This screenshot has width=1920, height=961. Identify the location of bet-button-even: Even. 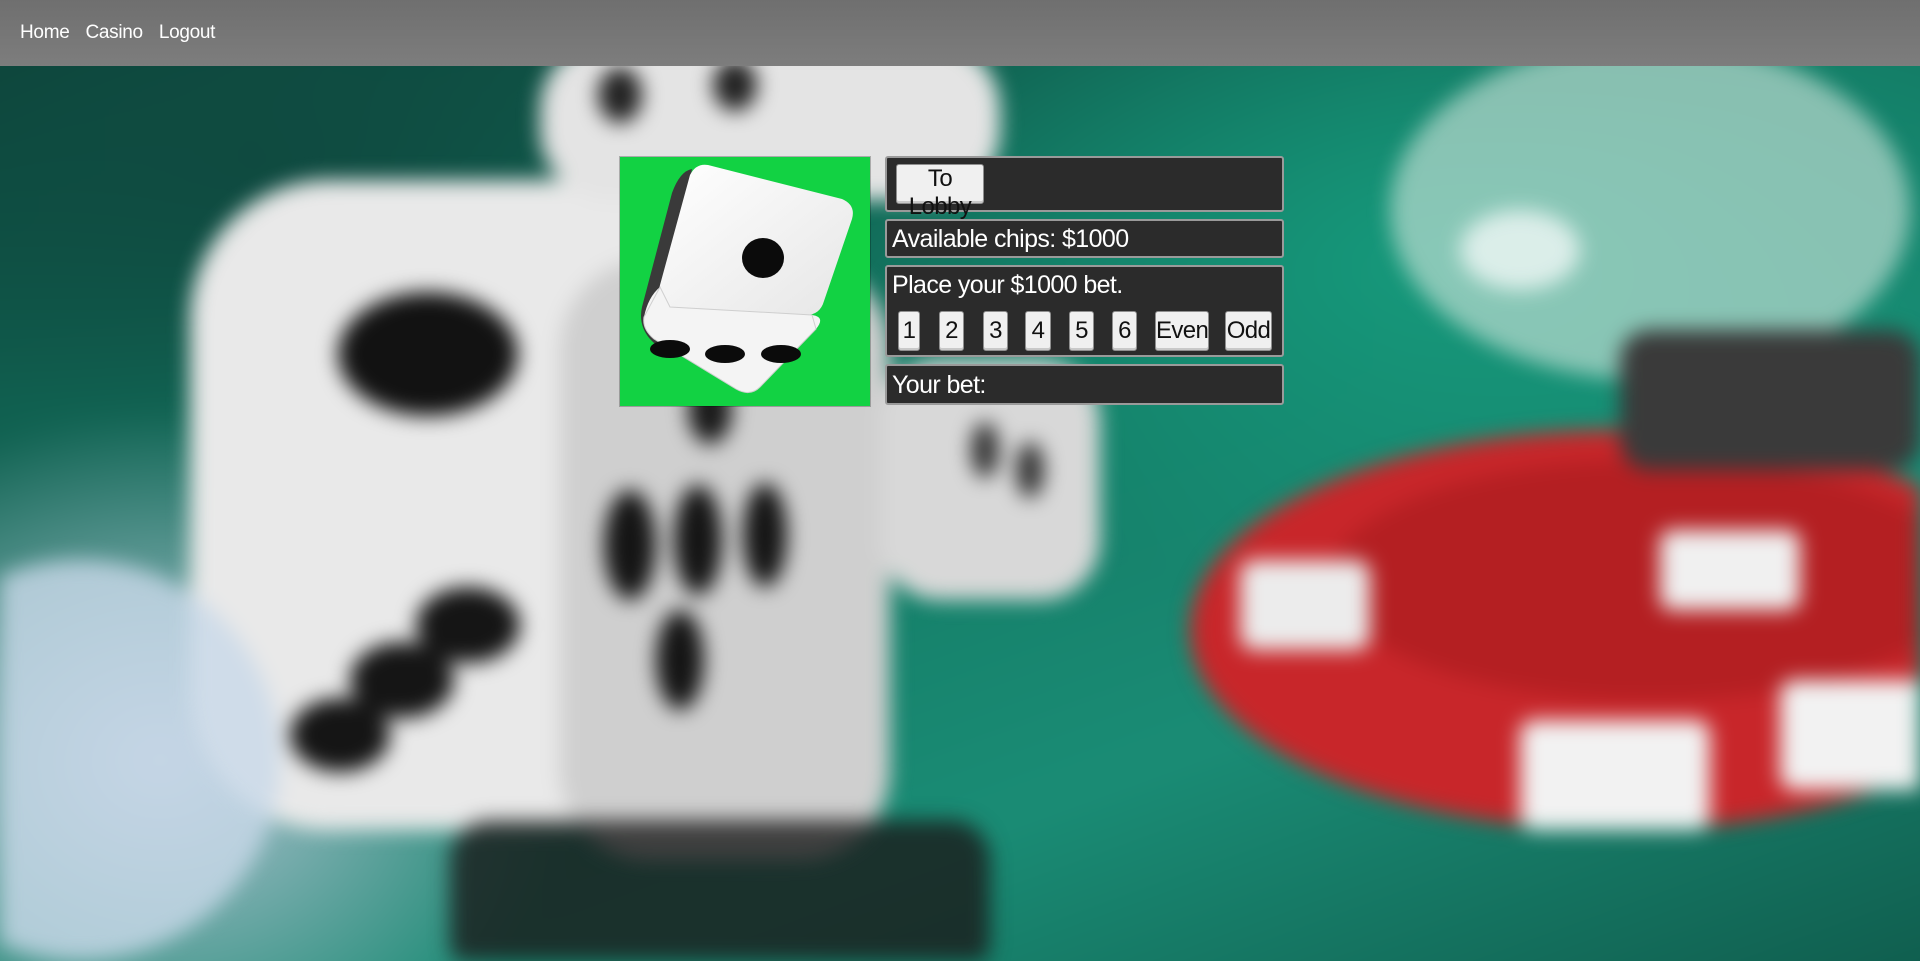
(1182, 331).